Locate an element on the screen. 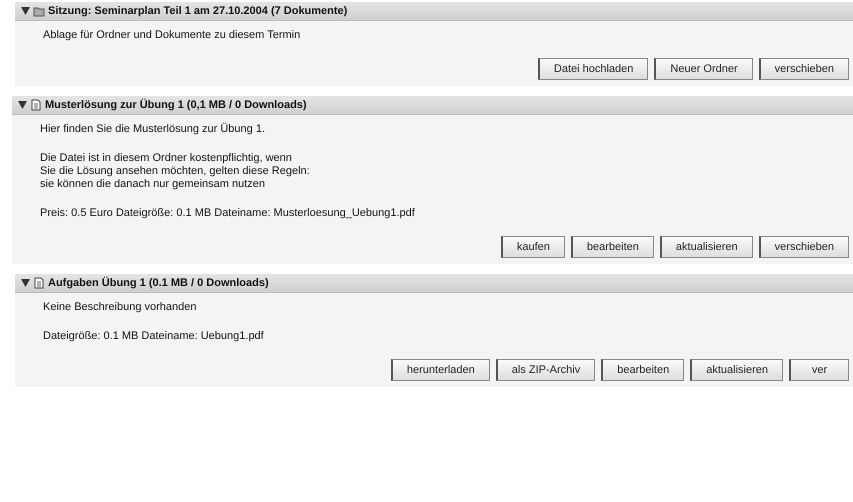 This screenshot has height=502, width=853. section-title: Sitzung: Seminarplan Teil 1 am 27.10.2004 (7 Dokumente) is located at coordinates (198, 11).